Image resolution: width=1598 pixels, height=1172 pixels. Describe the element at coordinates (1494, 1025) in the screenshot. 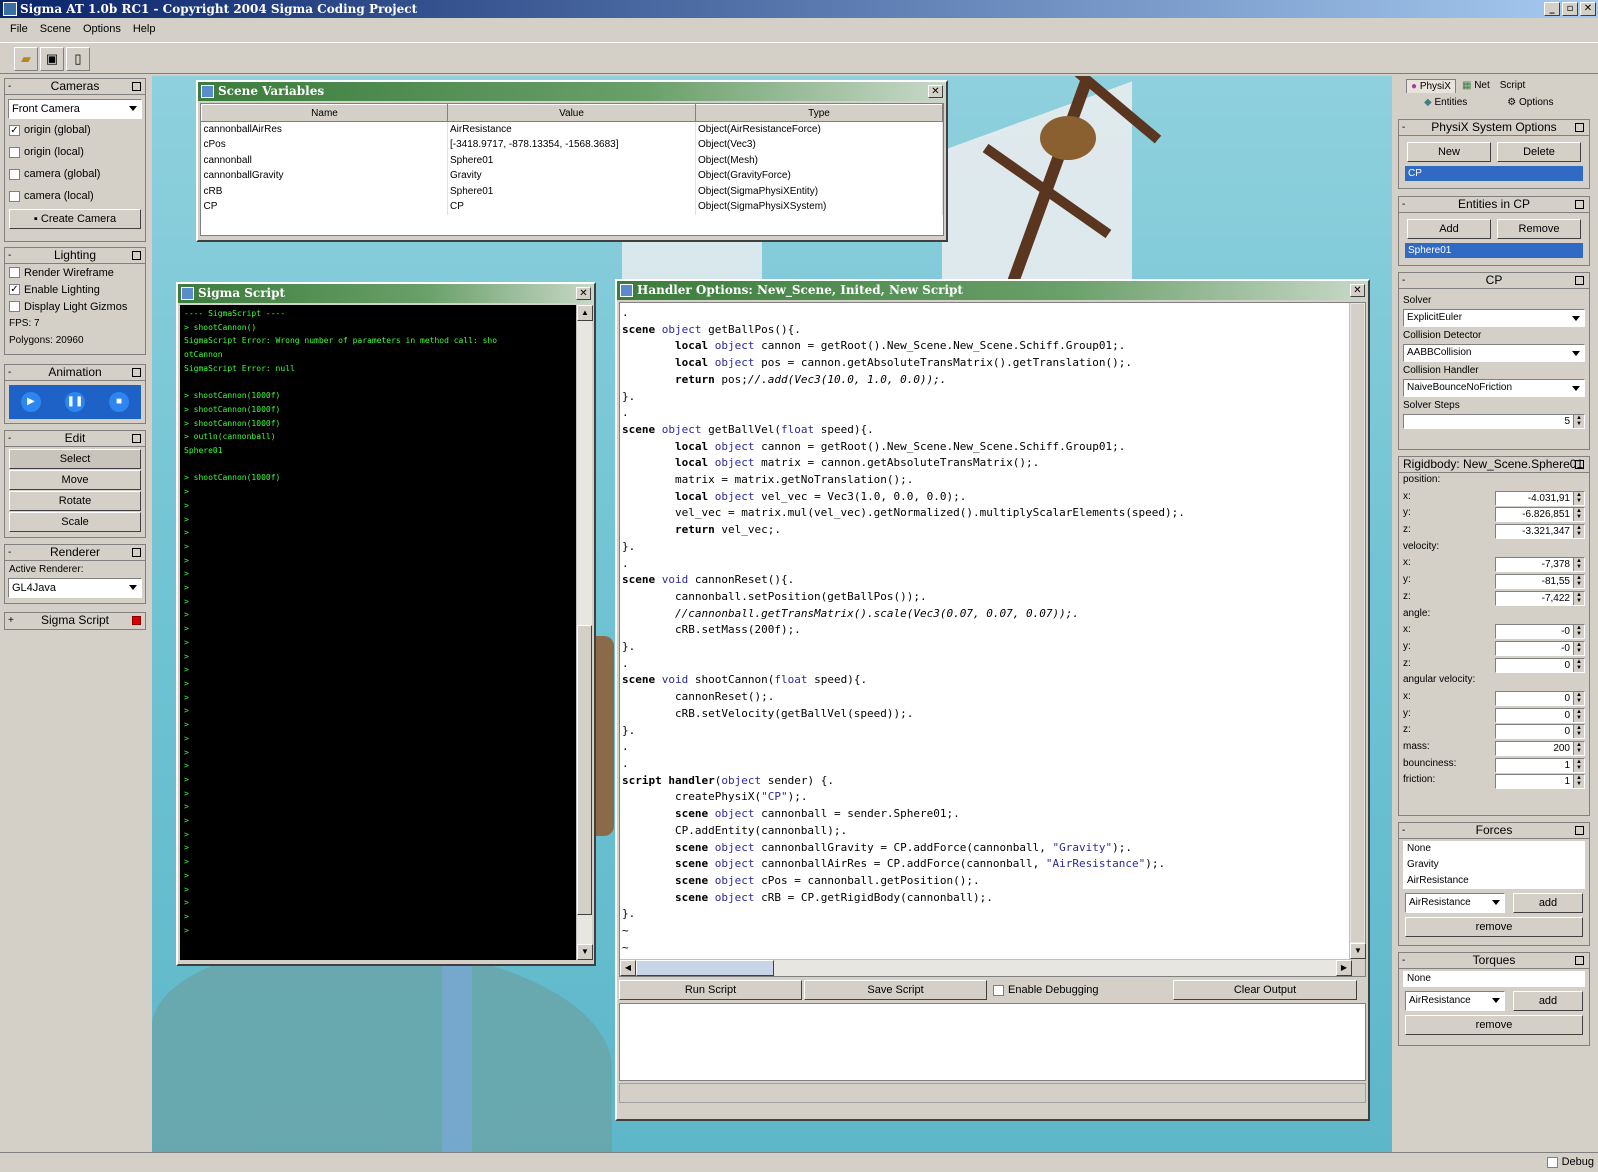

I see `remove-torque-button: remove` at that location.